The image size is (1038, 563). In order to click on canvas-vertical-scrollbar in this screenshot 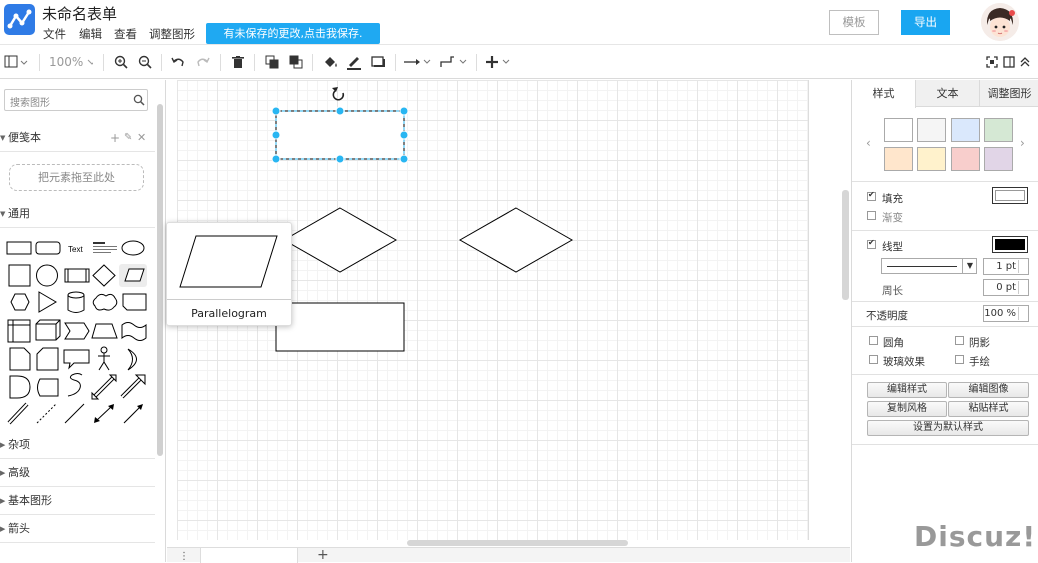, I will do `click(845, 245)`.